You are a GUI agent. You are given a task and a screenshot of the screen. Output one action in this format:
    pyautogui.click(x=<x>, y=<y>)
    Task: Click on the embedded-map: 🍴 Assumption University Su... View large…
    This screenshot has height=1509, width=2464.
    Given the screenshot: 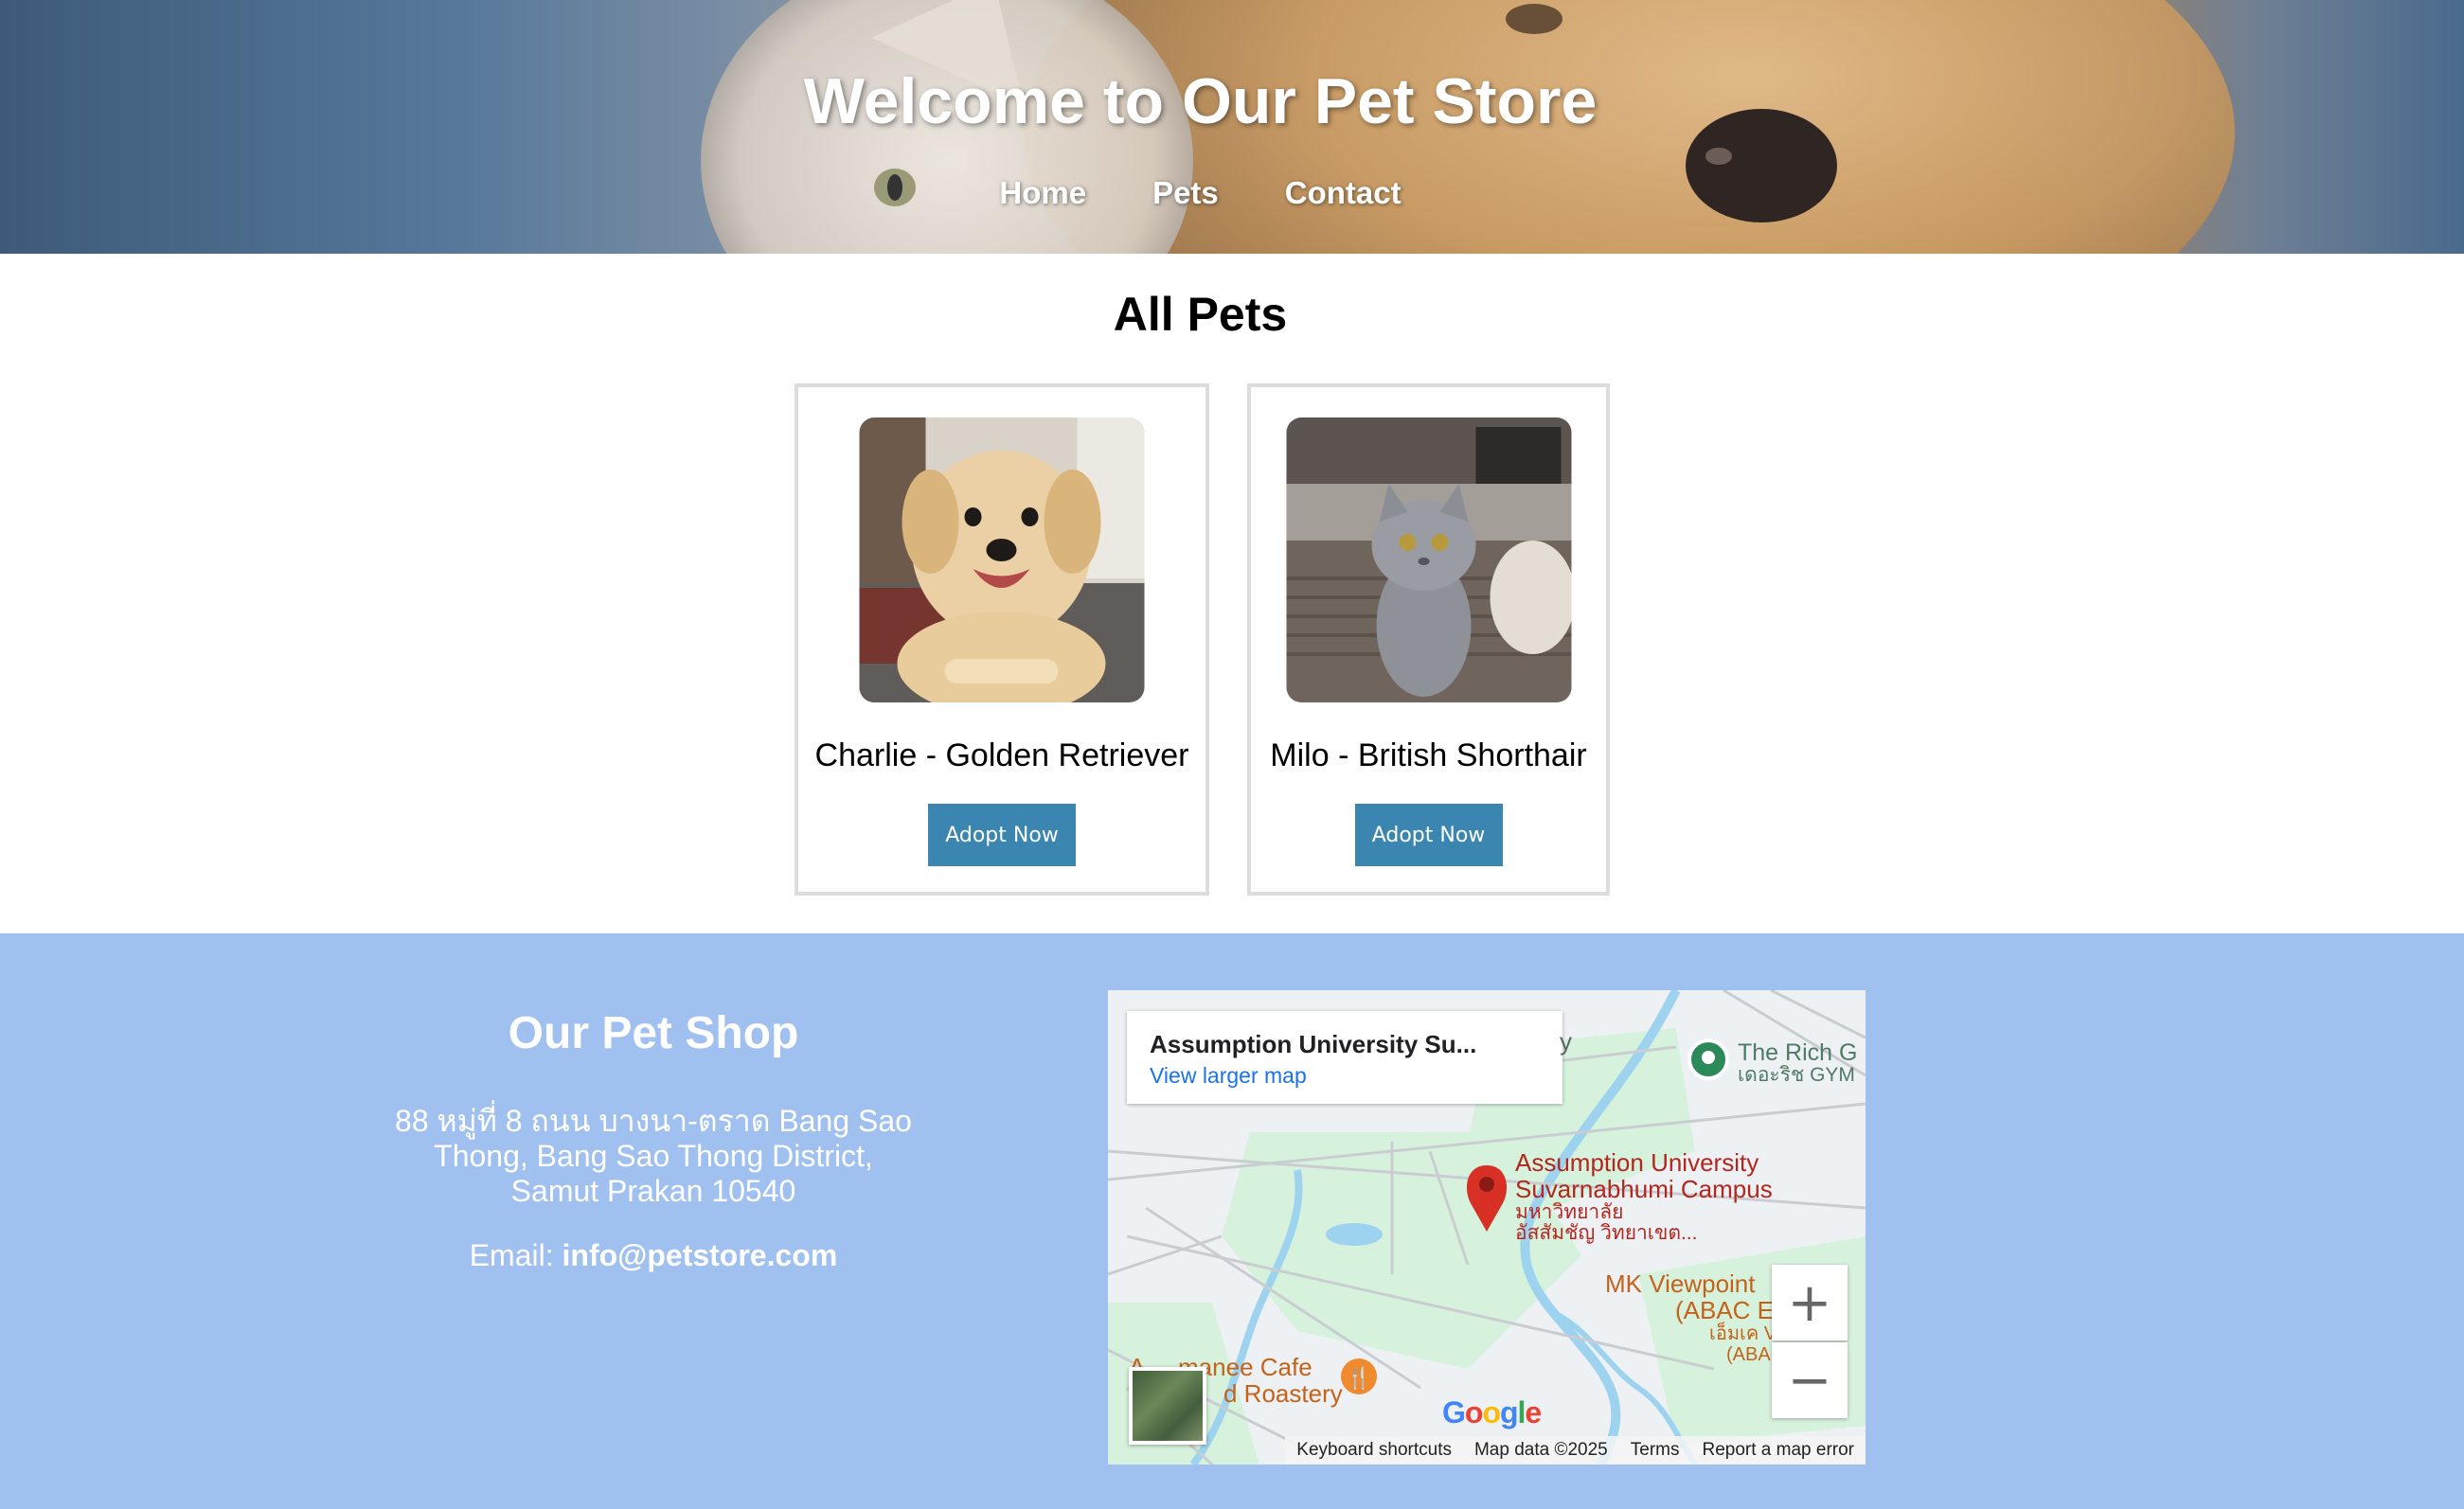 What is the action you would take?
    pyautogui.click(x=1487, y=1227)
    